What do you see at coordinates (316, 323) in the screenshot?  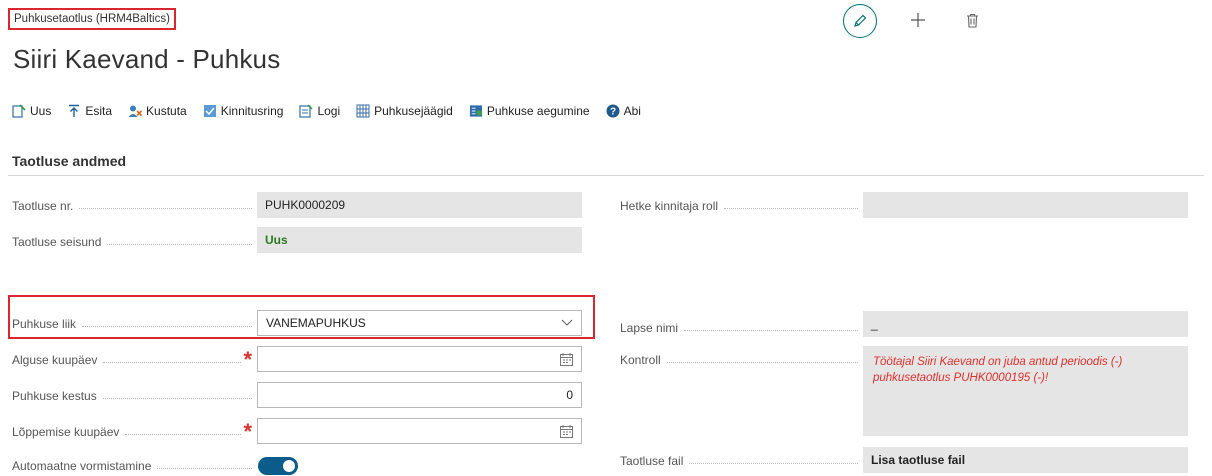 I see `leave-type-value: VANEMAPUHKUS` at bounding box center [316, 323].